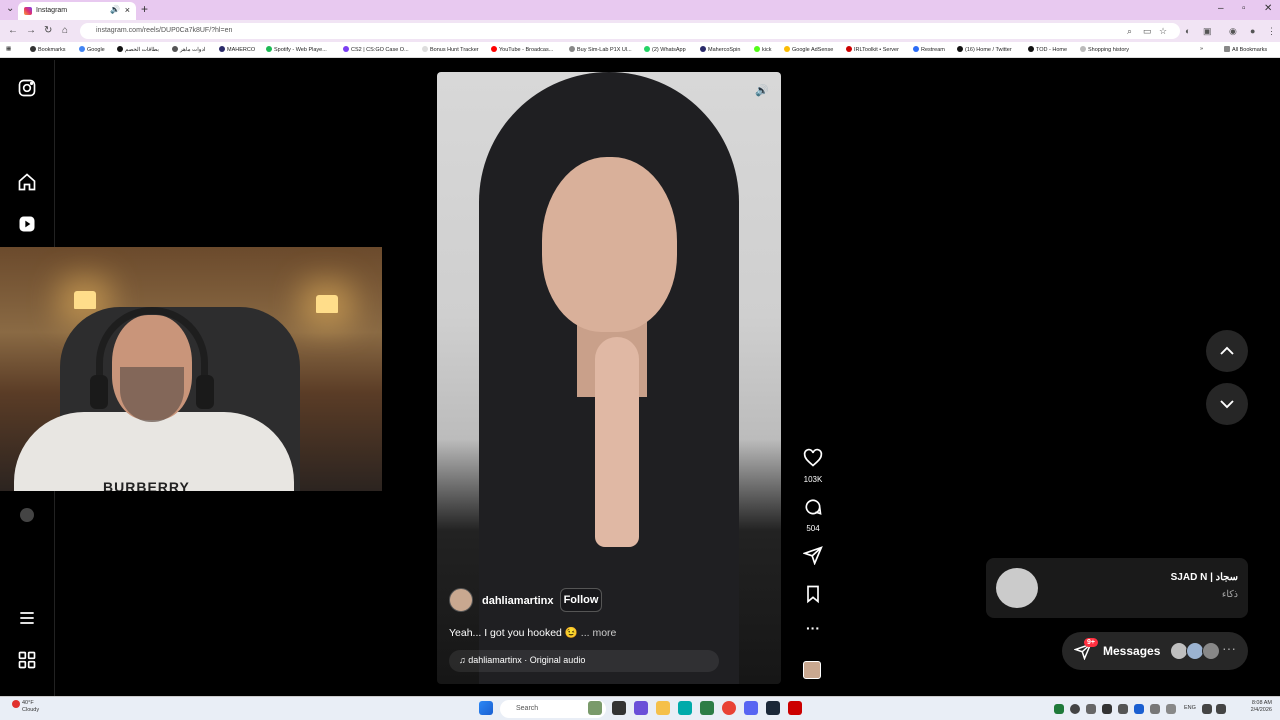 The height and width of the screenshot is (720, 1280). I want to click on chevron-up-icon, so click(1227, 350).